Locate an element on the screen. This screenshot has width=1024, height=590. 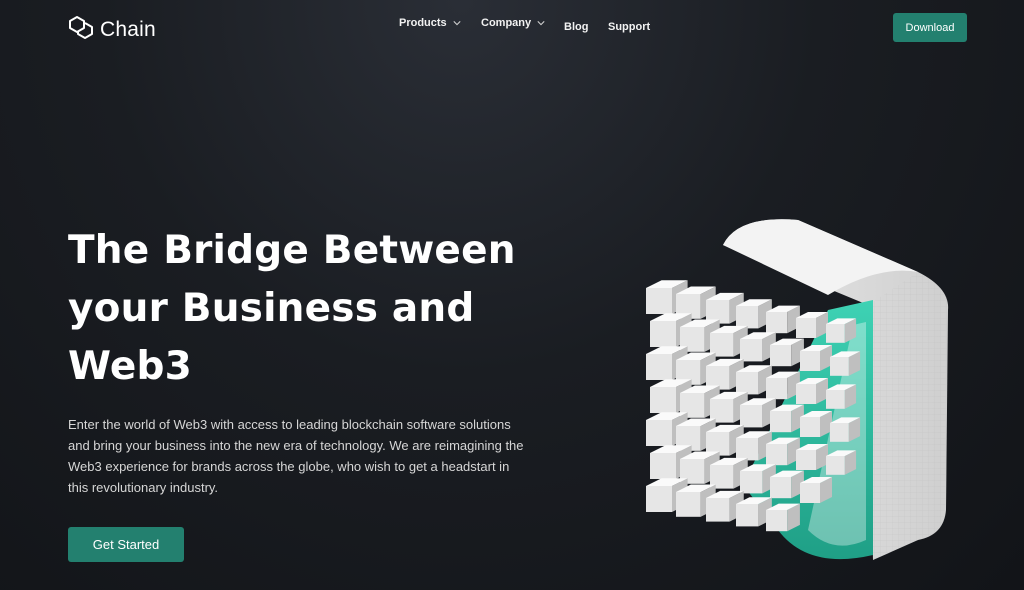
nav-item-products: Products is located at coordinates (430, 23).